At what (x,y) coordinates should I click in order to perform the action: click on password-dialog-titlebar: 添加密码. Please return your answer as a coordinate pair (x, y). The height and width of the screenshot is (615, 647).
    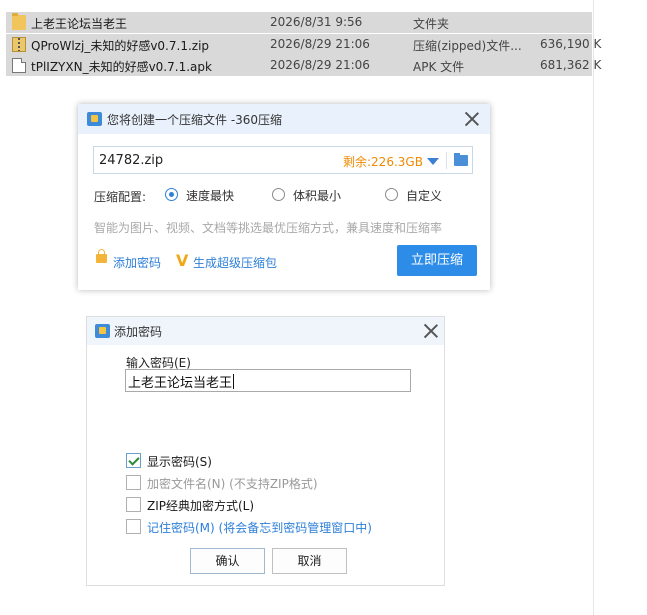
    Looking at the image, I should click on (265, 331).